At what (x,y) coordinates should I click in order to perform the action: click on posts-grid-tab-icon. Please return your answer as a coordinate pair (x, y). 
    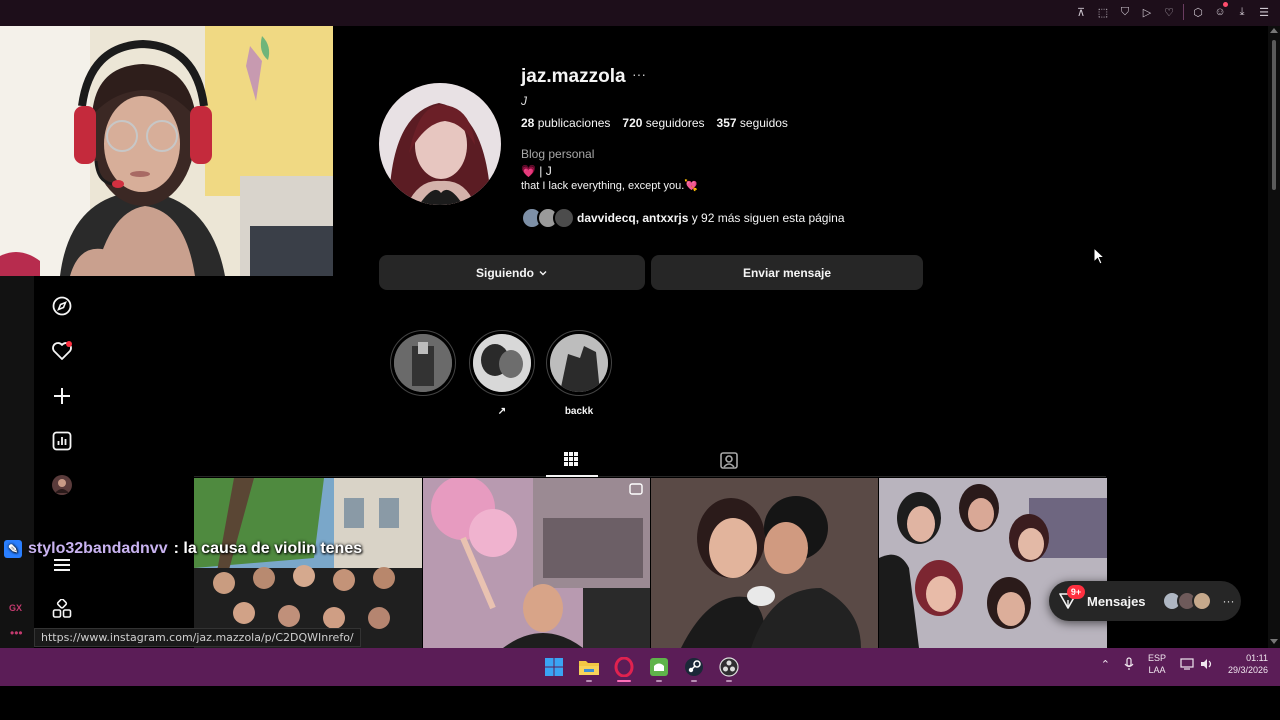
    Looking at the image, I should click on (571, 459).